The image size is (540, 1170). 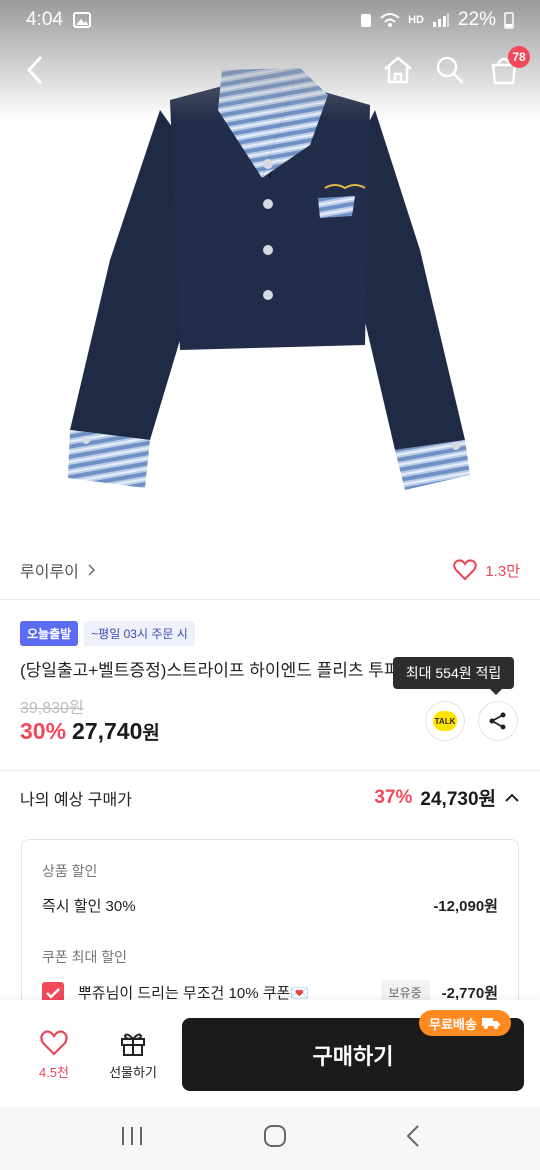 What do you see at coordinates (453, 1024) in the screenshot?
I see `free-shipping-label: 무료배송` at bounding box center [453, 1024].